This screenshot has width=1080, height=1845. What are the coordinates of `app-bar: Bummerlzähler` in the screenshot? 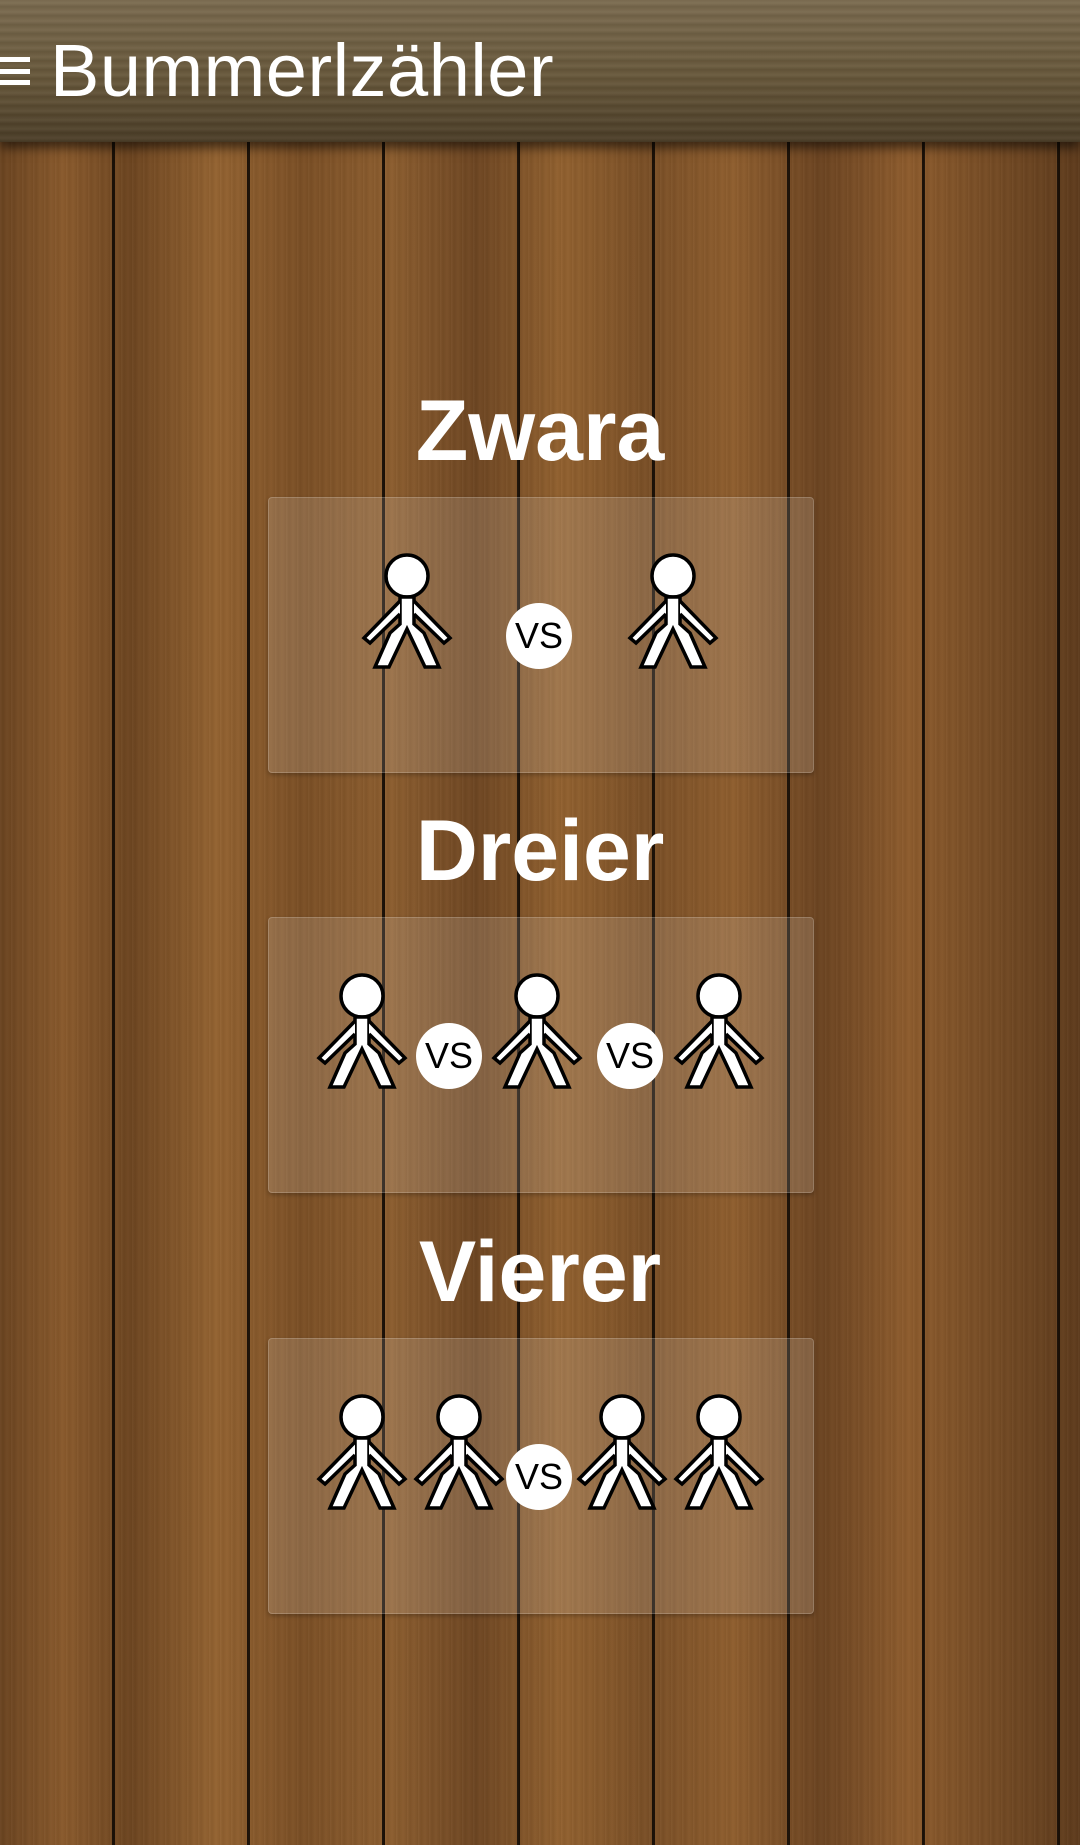 It's located at (540, 71).